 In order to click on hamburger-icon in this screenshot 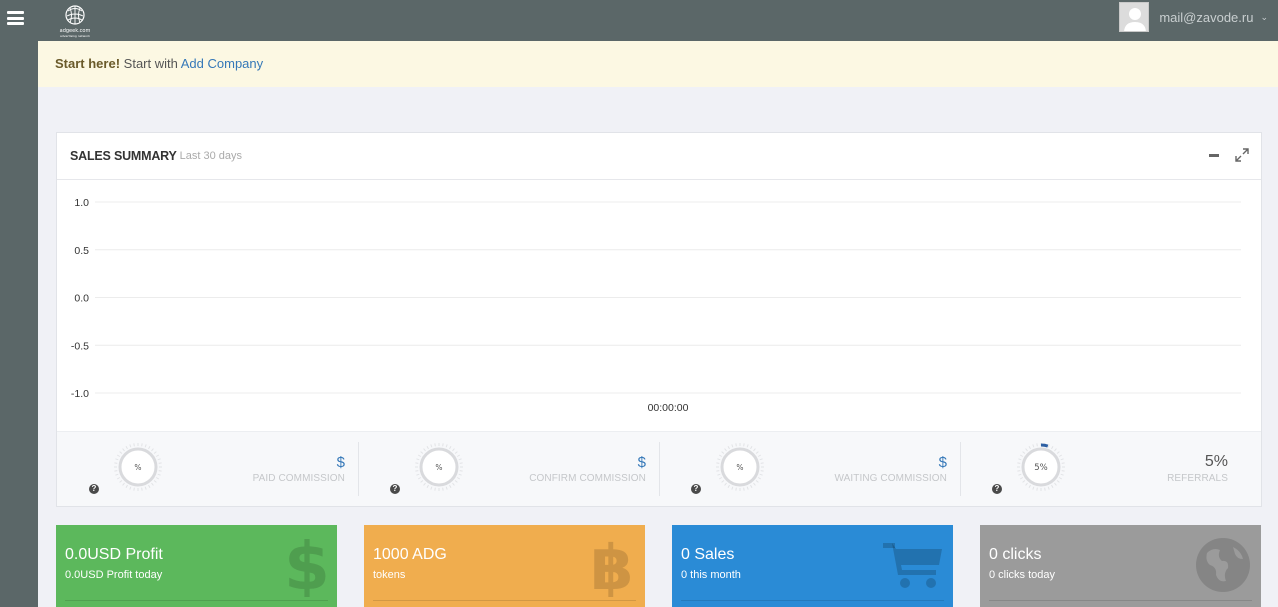, I will do `click(15, 18)`.